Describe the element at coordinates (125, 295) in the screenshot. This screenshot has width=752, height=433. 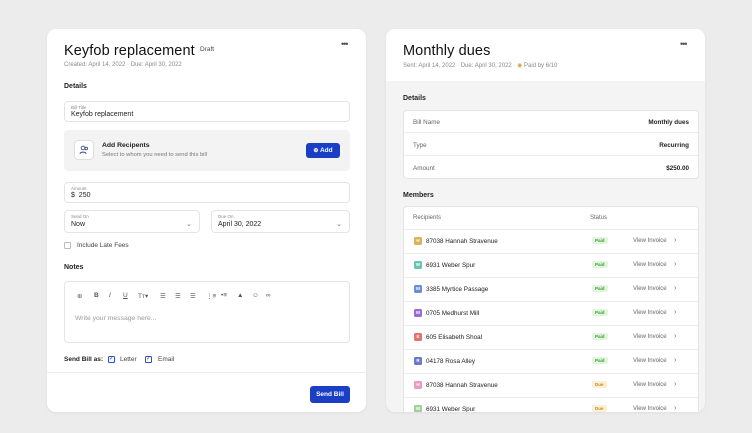
I see `underline-icon: U` at that location.